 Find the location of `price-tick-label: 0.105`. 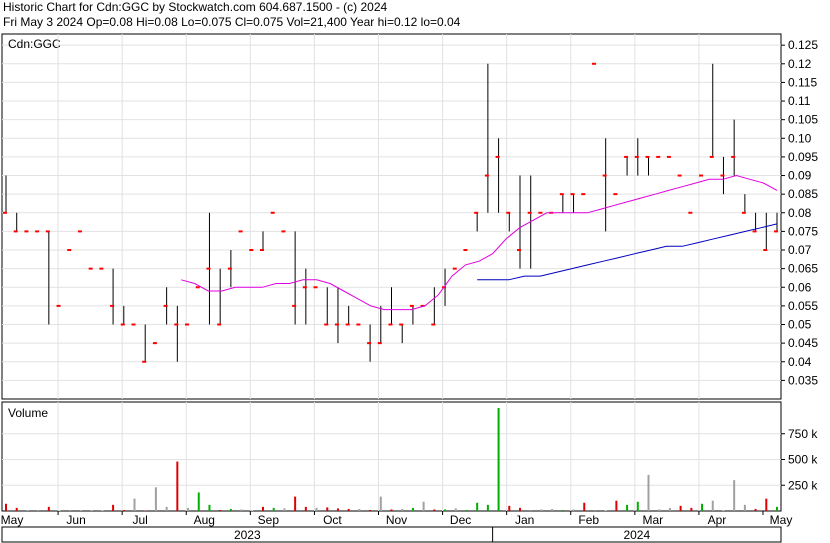

price-tick-label: 0.105 is located at coordinates (803, 120).